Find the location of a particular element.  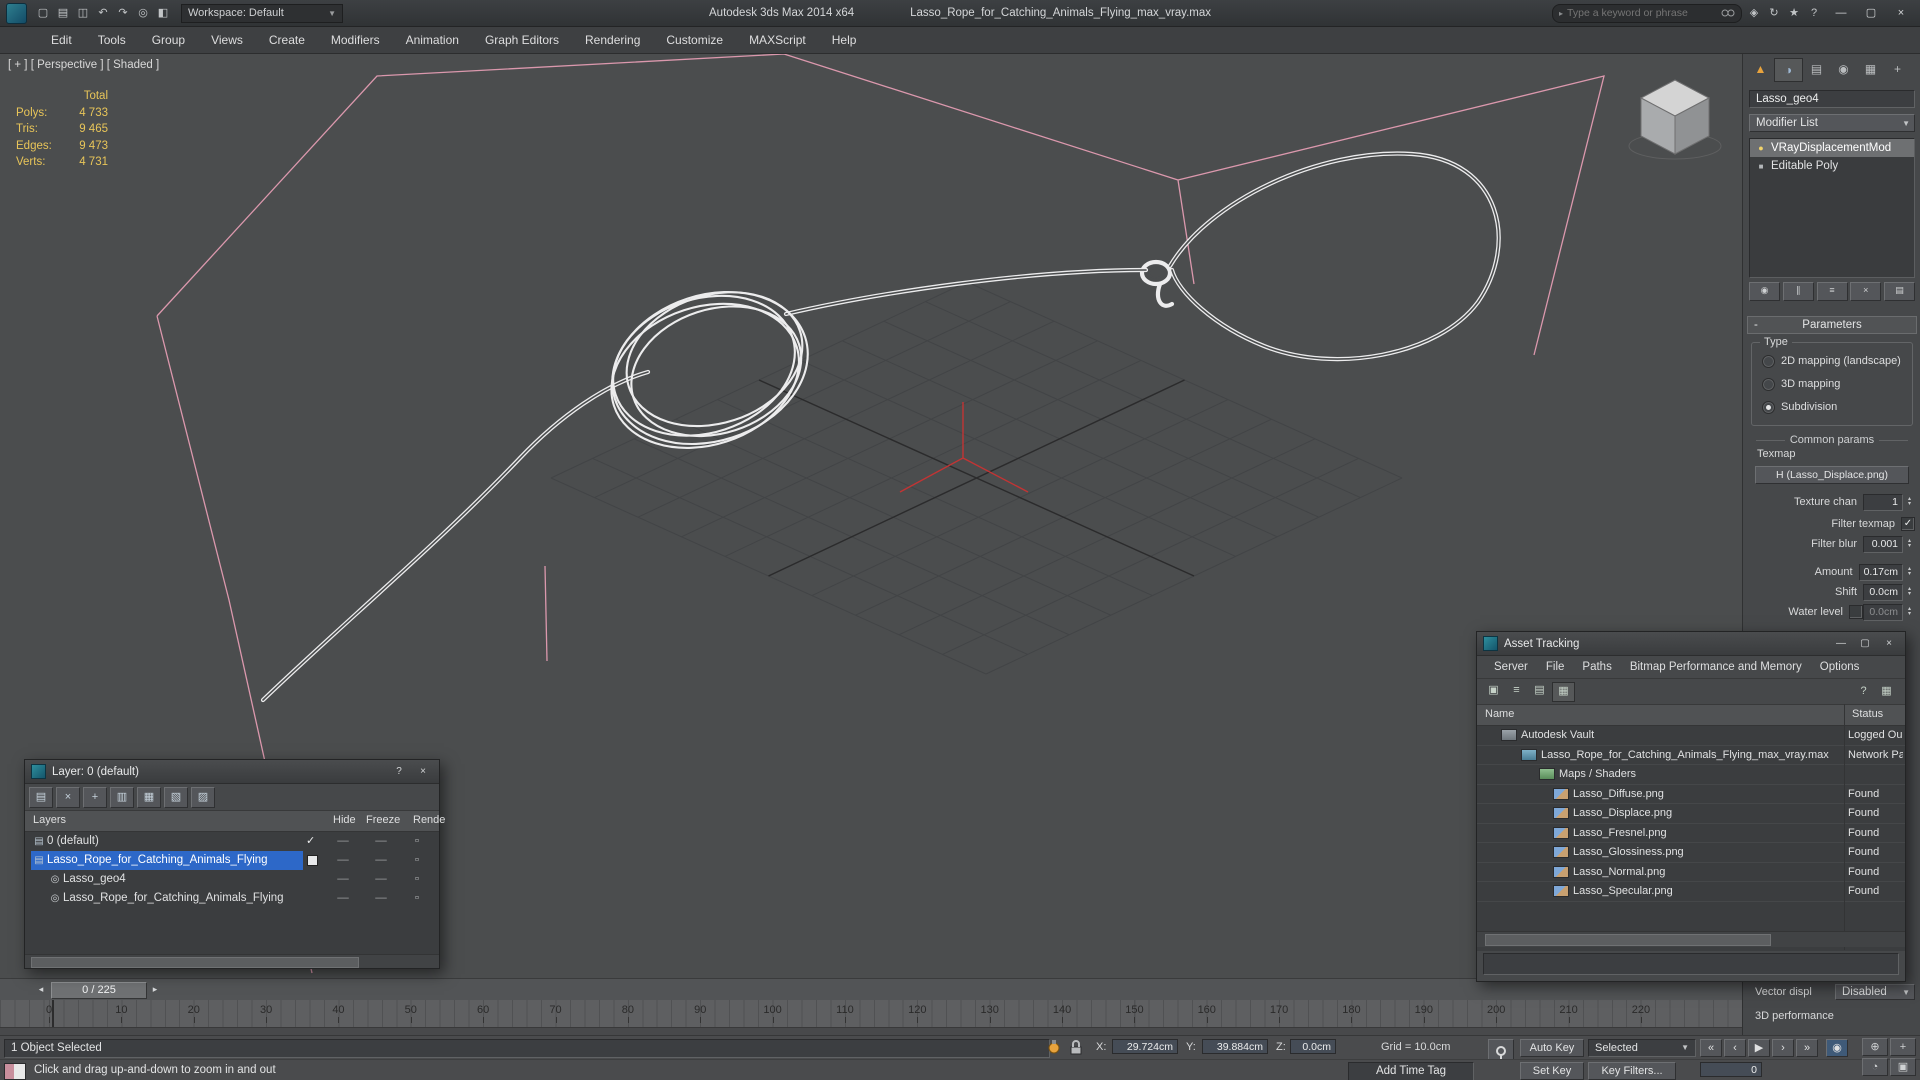

isolate-selection-icon is located at coordinates (1054, 1049).